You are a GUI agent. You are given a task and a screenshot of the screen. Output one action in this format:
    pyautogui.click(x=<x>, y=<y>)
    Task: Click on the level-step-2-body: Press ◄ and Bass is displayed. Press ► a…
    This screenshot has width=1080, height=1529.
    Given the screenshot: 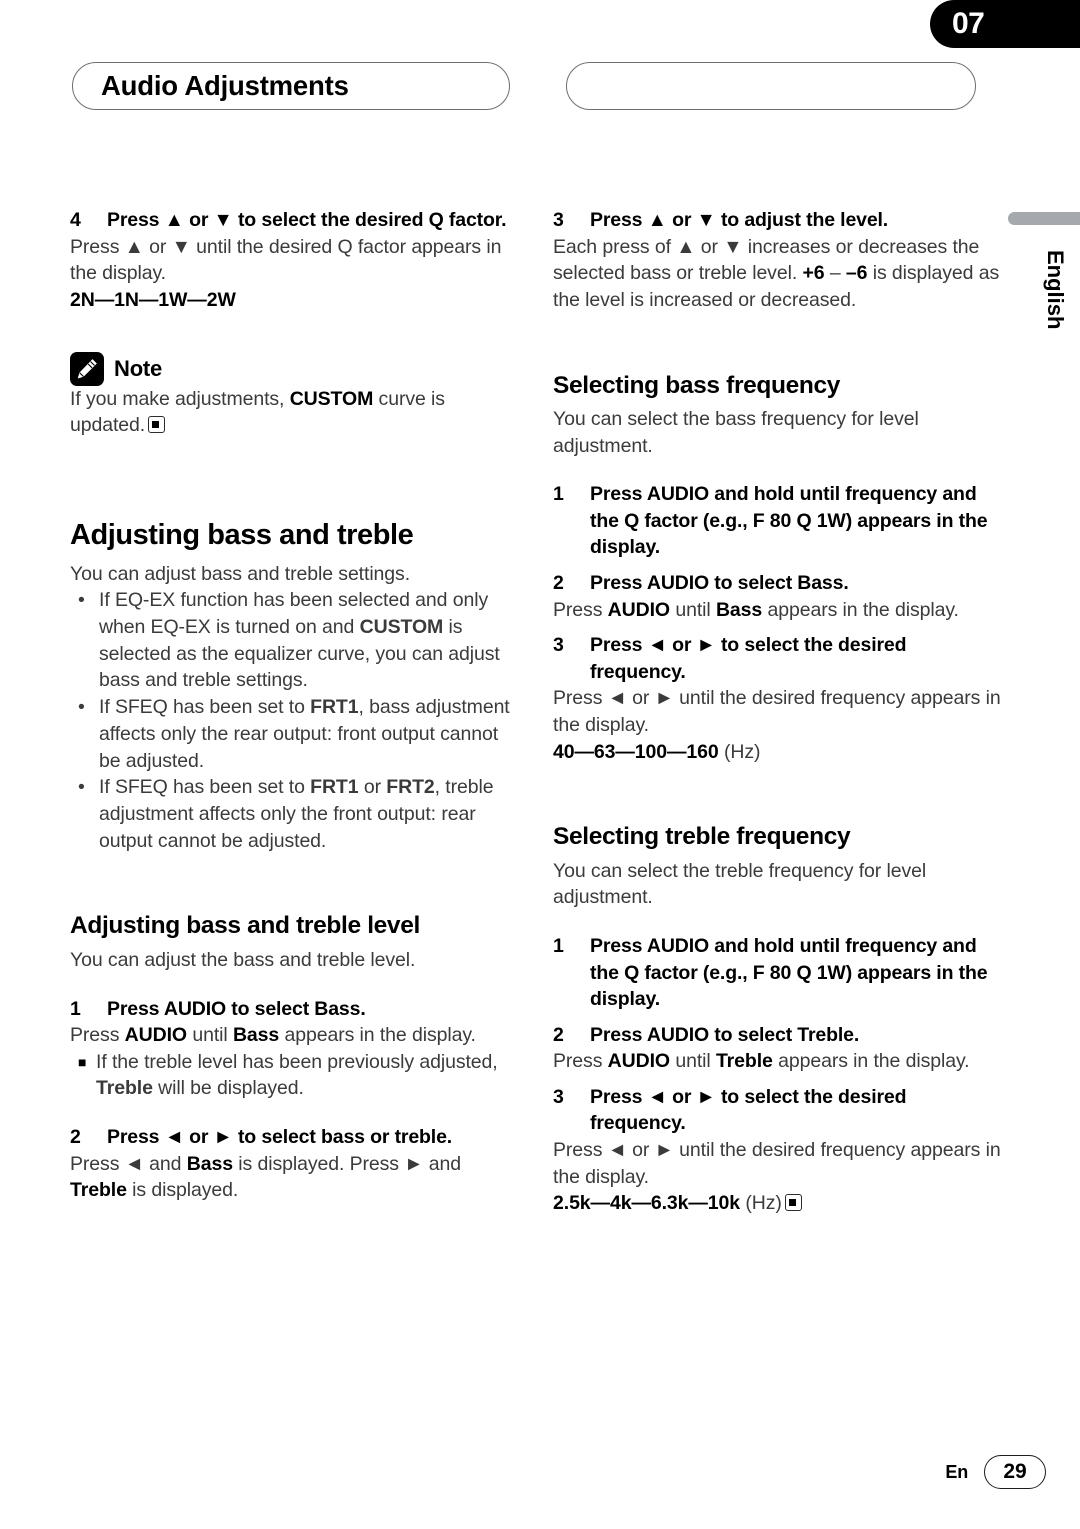 What is the action you would take?
    pyautogui.click(x=266, y=1177)
    